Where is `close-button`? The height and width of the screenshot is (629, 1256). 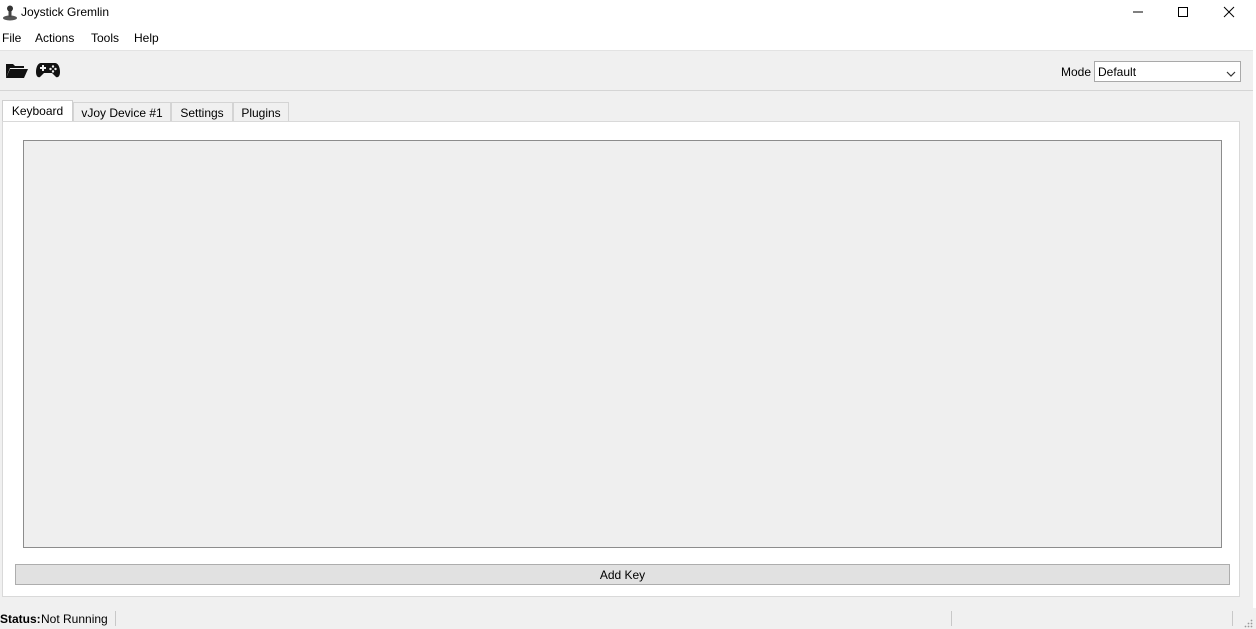
close-button is located at coordinates (1229, 13).